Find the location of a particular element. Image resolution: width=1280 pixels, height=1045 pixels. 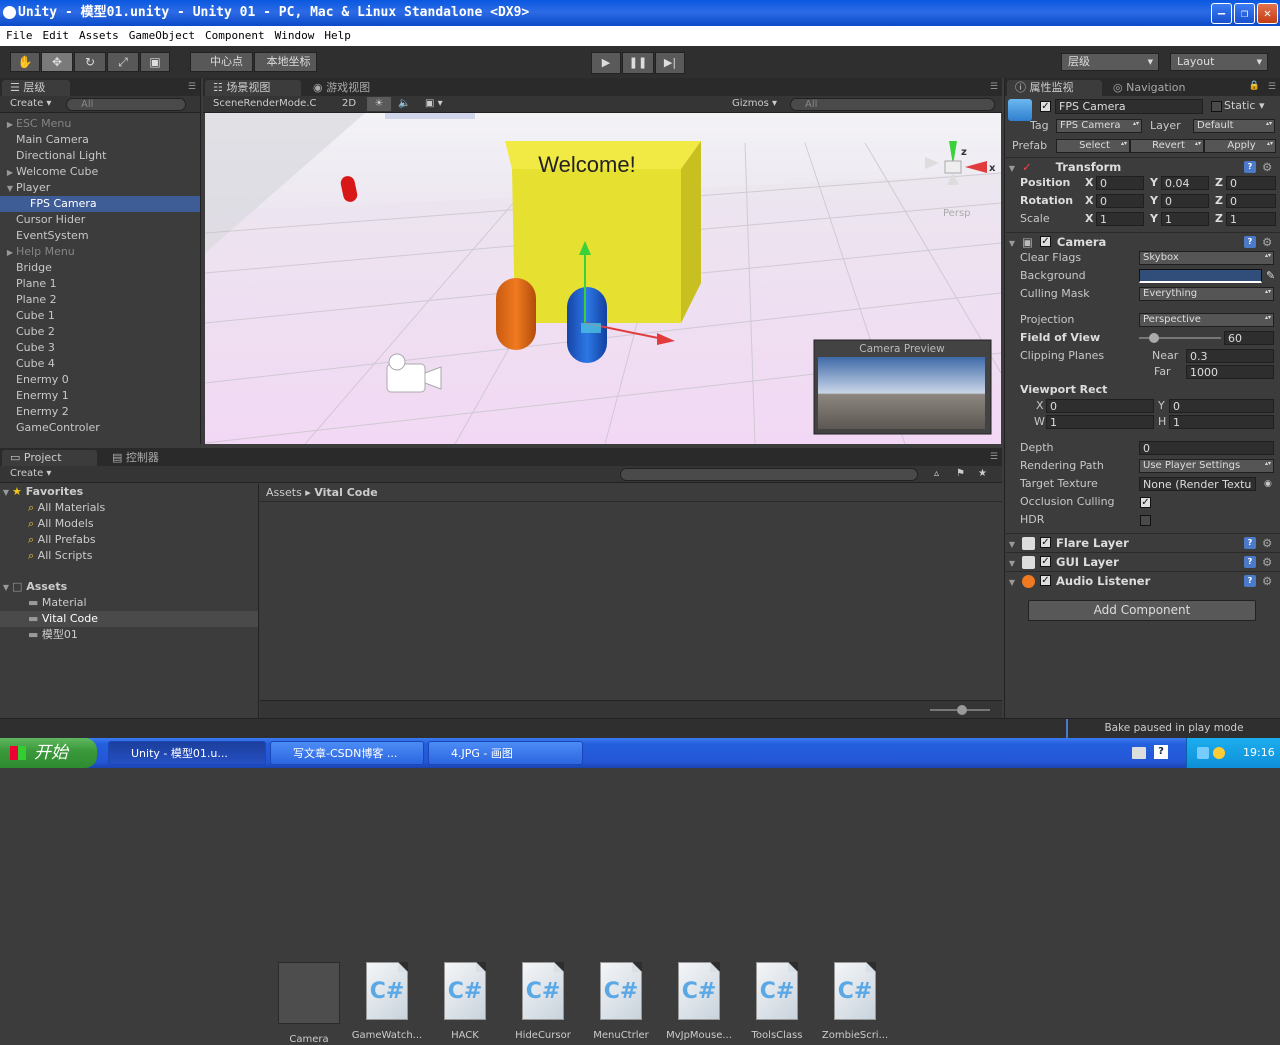

viewport-h-field: 1 is located at coordinates (1221, 422).